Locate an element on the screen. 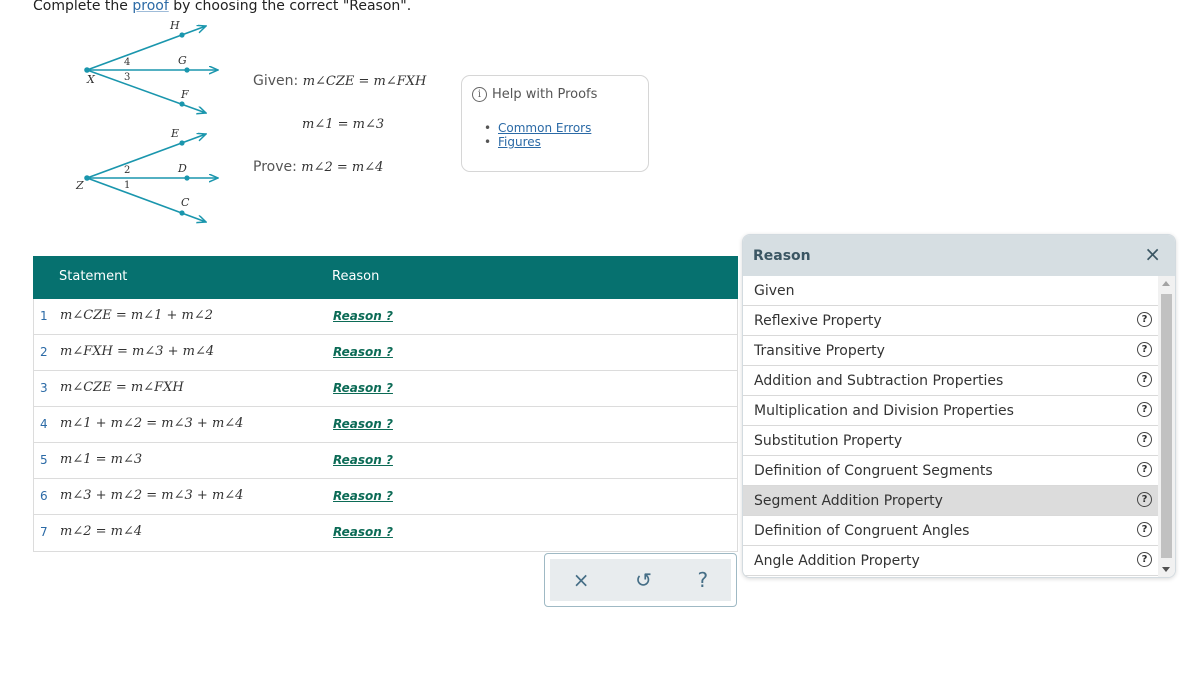 The width and height of the screenshot is (1197, 680). help-title-text: Help with Proofs is located at coordinates (545, 94).